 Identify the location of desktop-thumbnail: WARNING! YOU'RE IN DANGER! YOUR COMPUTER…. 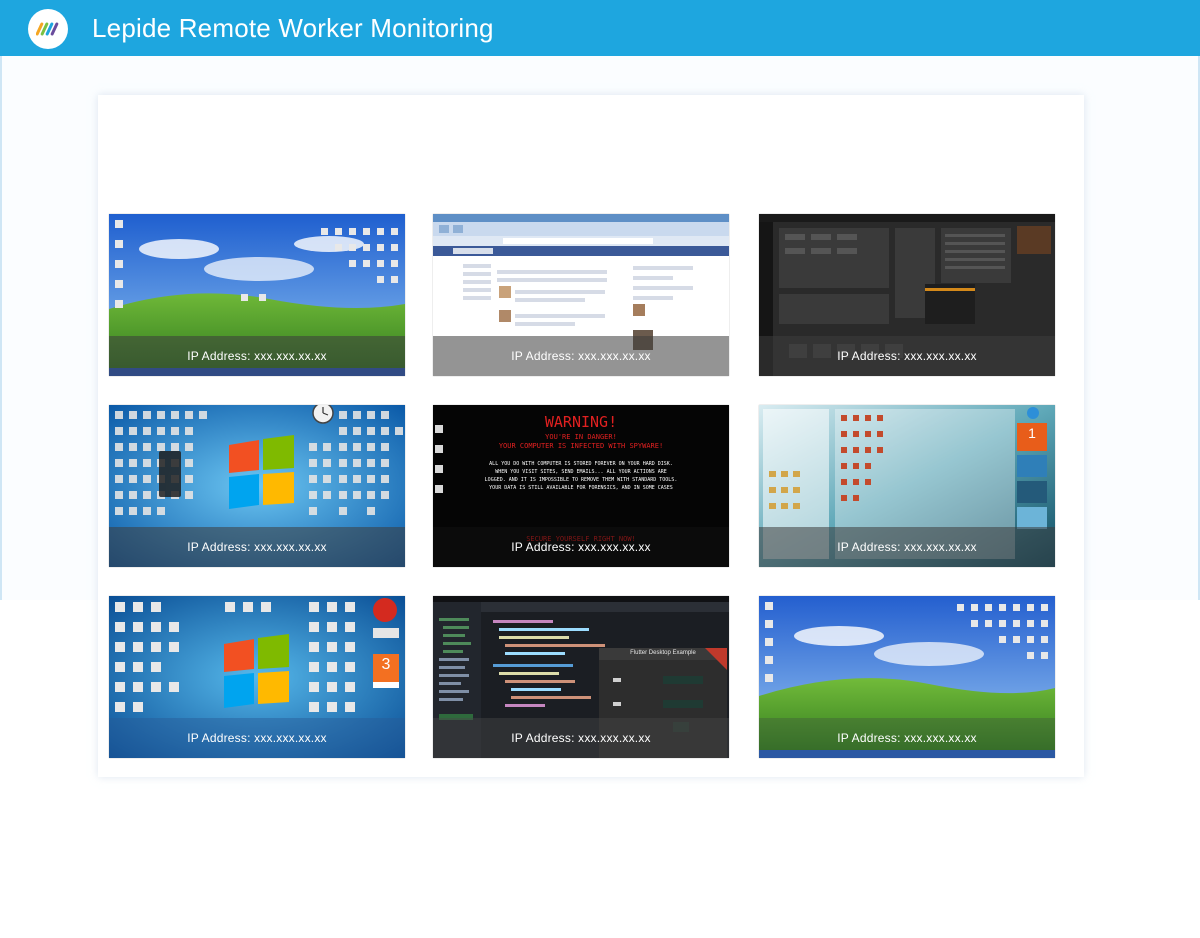
(581, 486).